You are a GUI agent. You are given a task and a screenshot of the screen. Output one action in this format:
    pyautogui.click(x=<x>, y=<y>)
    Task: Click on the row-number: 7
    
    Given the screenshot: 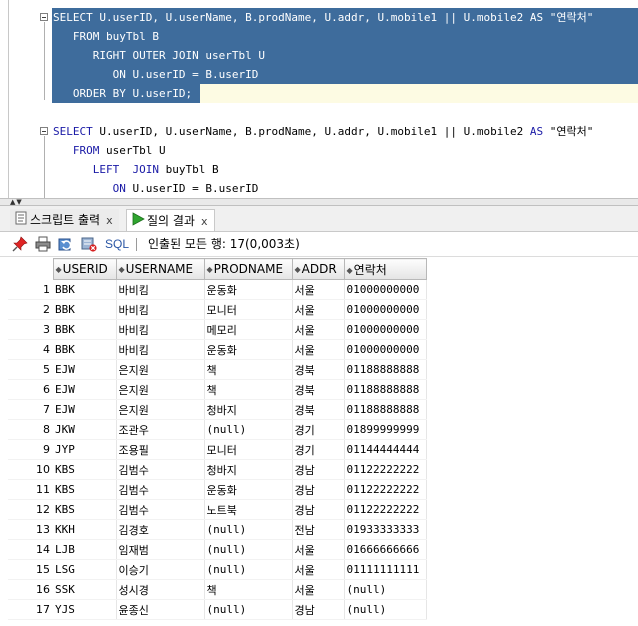 What is the action you would take?
    pyautogui.click(x=30, y=409)
    